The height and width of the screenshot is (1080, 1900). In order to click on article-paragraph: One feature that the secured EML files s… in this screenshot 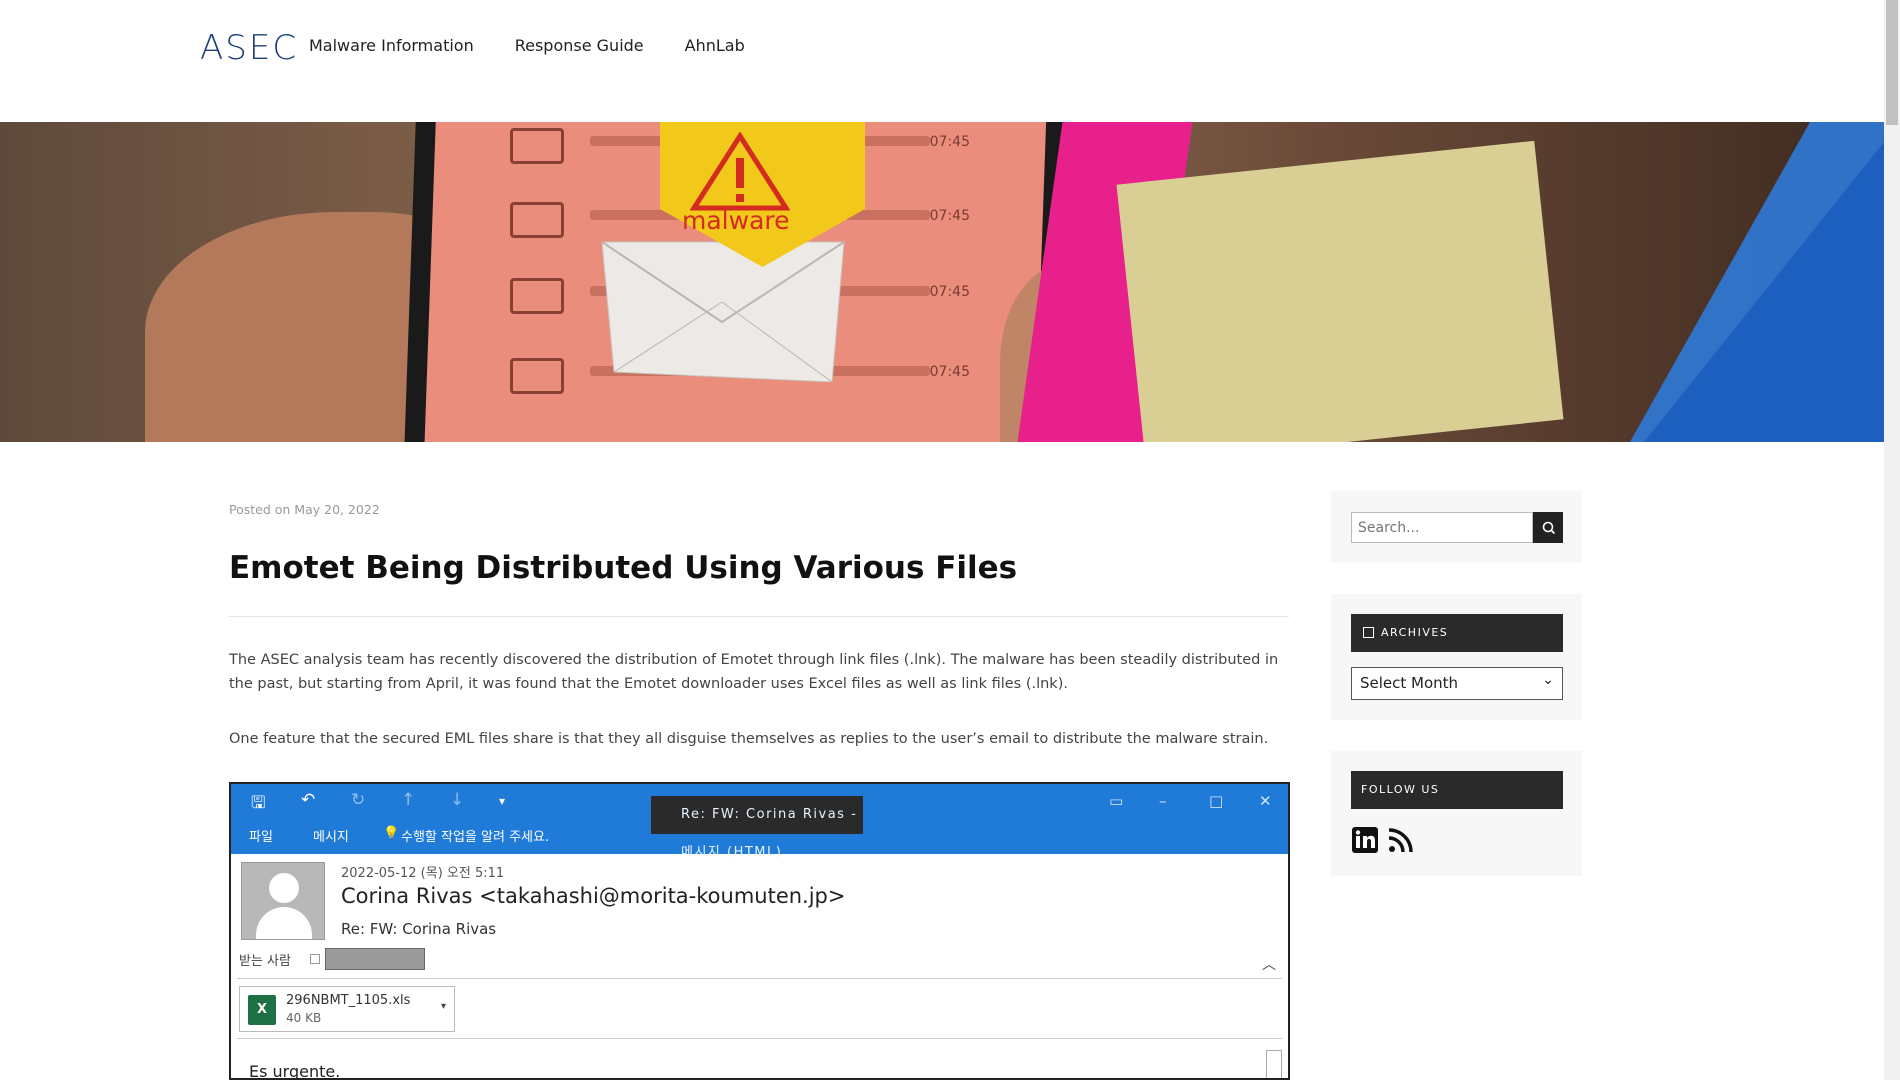, I will do `click(749, 739)`.